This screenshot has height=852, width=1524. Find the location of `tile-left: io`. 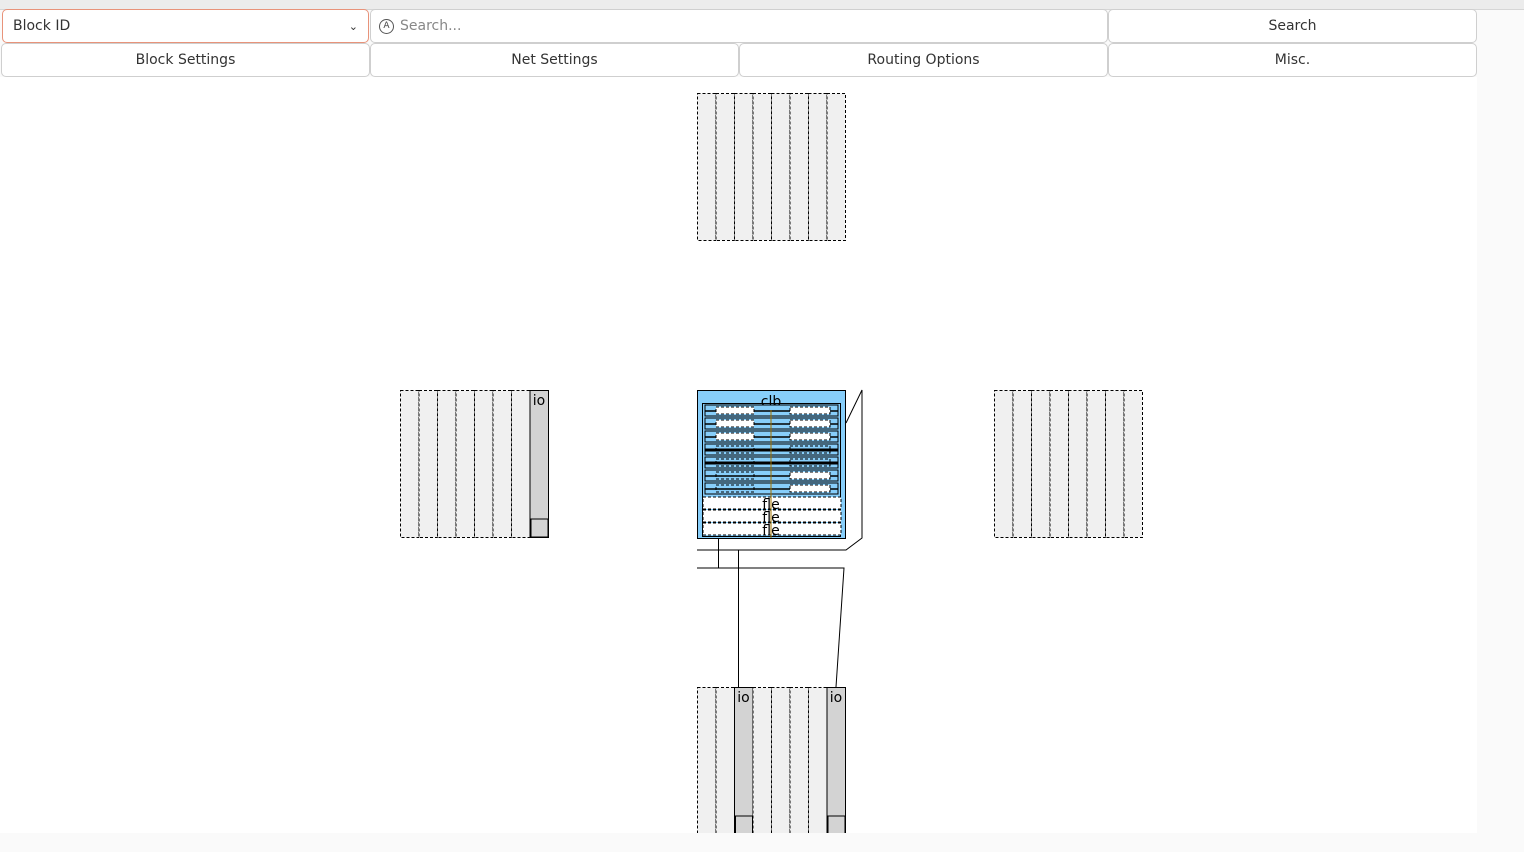

tile-left: io is located at coordinates (474, 464).